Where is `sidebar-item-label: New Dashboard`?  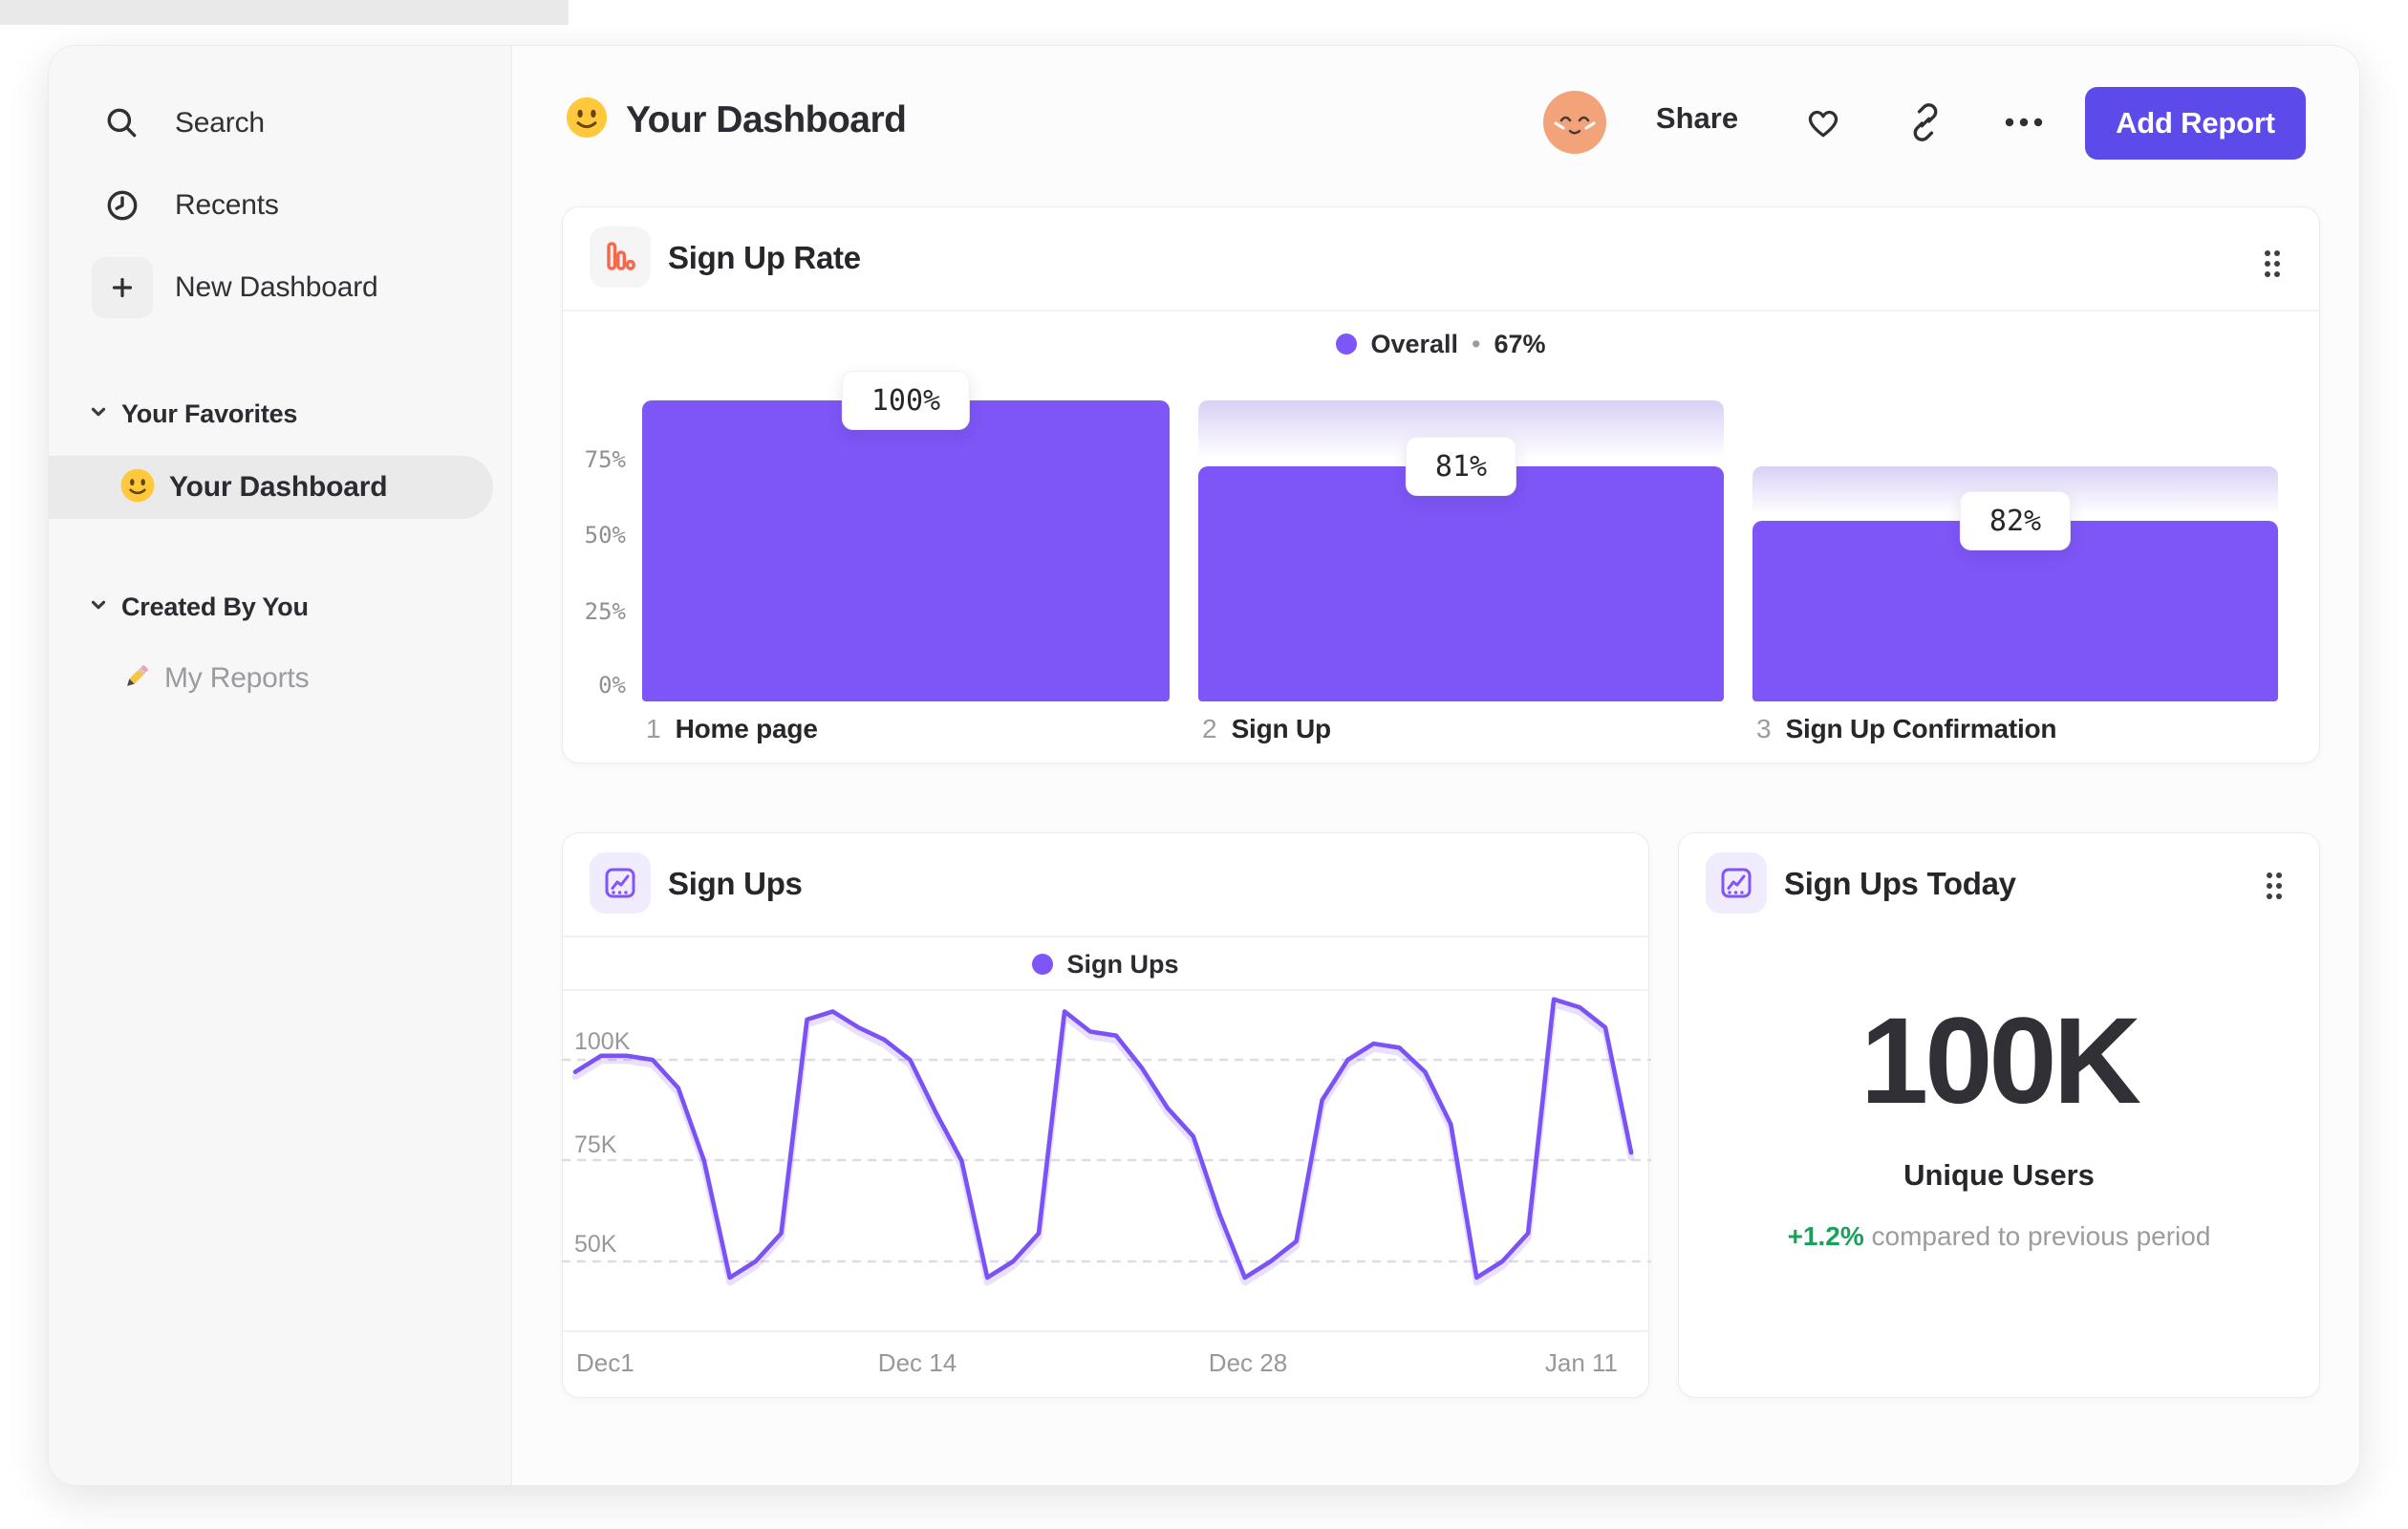 sidebar-item-label: New Dashboard is located at coordinates (277, 287).